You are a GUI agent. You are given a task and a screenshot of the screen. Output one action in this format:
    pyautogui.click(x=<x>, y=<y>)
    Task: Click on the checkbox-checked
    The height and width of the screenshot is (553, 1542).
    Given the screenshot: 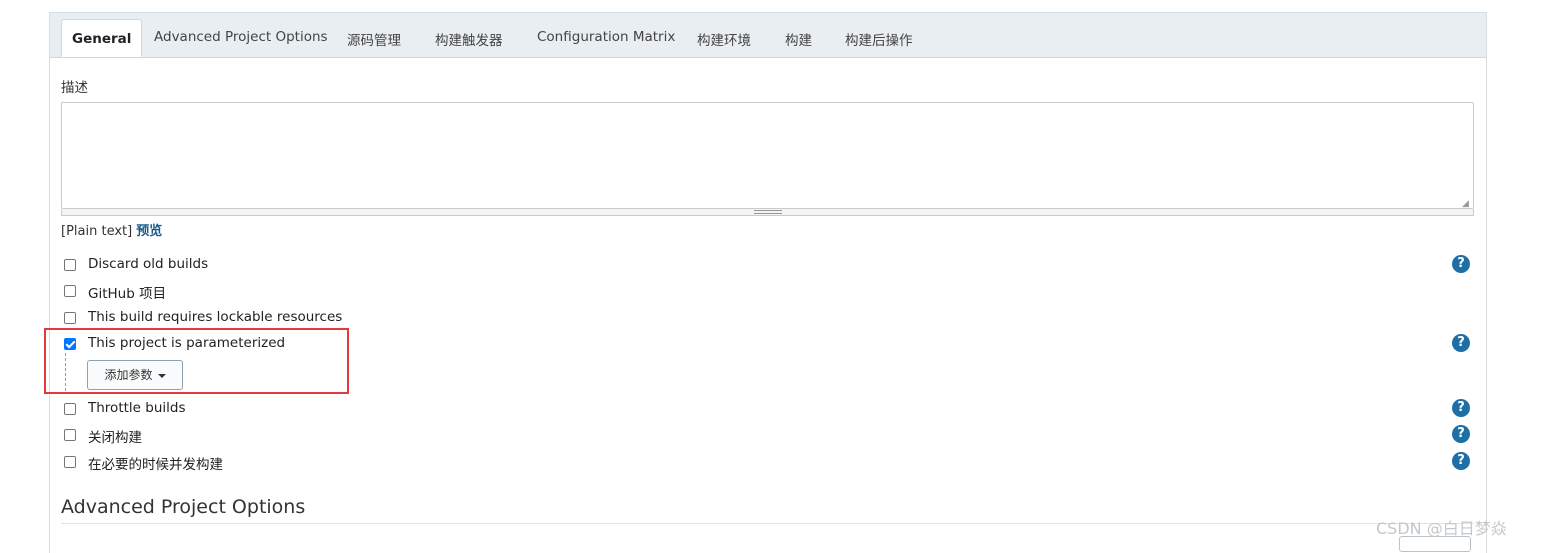 What is the action you would take?
    pyautogui.click(x=70, y=344)
    